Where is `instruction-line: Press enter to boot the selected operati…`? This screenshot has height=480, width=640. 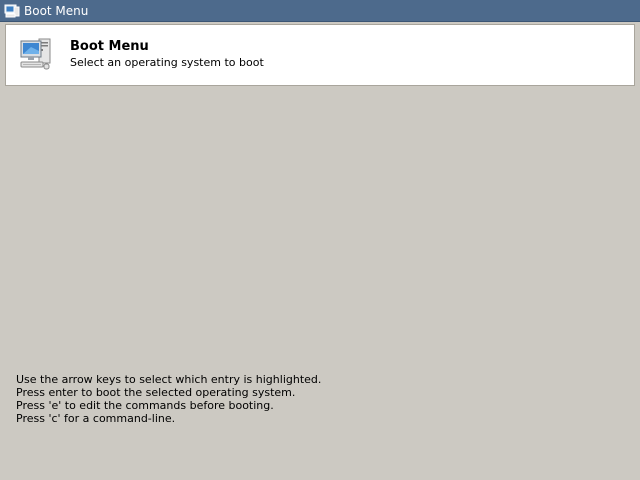
instruction-line: Press enter to boot the selected operati… is located at coordinates (156, 392).